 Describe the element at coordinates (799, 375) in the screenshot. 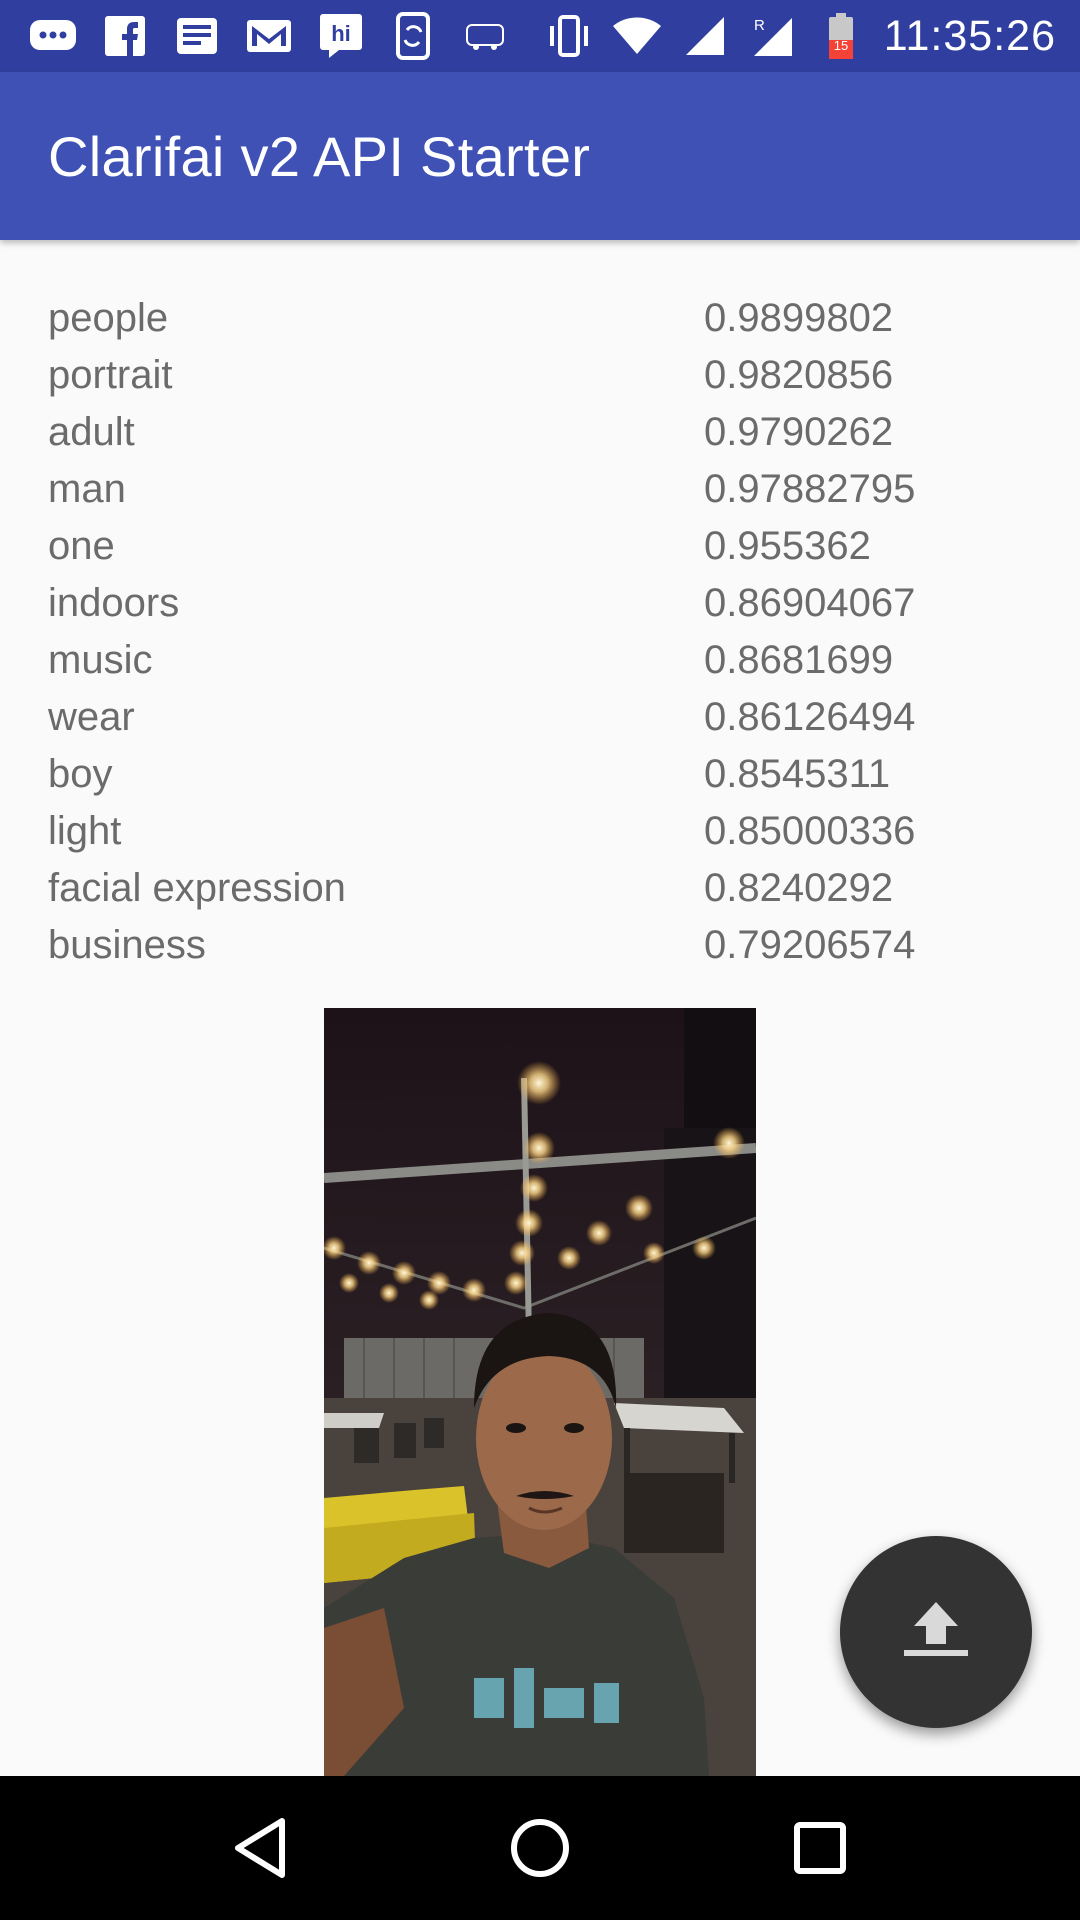

I see `tag-score: 0.9820856` at that location.